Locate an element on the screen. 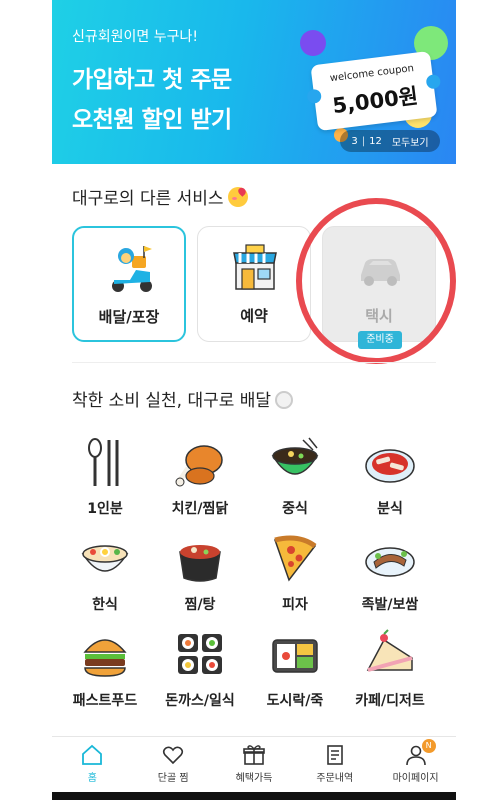 This screenshot has width=500, height=800. pager-total: 12 is located at coordinates (375, 141).